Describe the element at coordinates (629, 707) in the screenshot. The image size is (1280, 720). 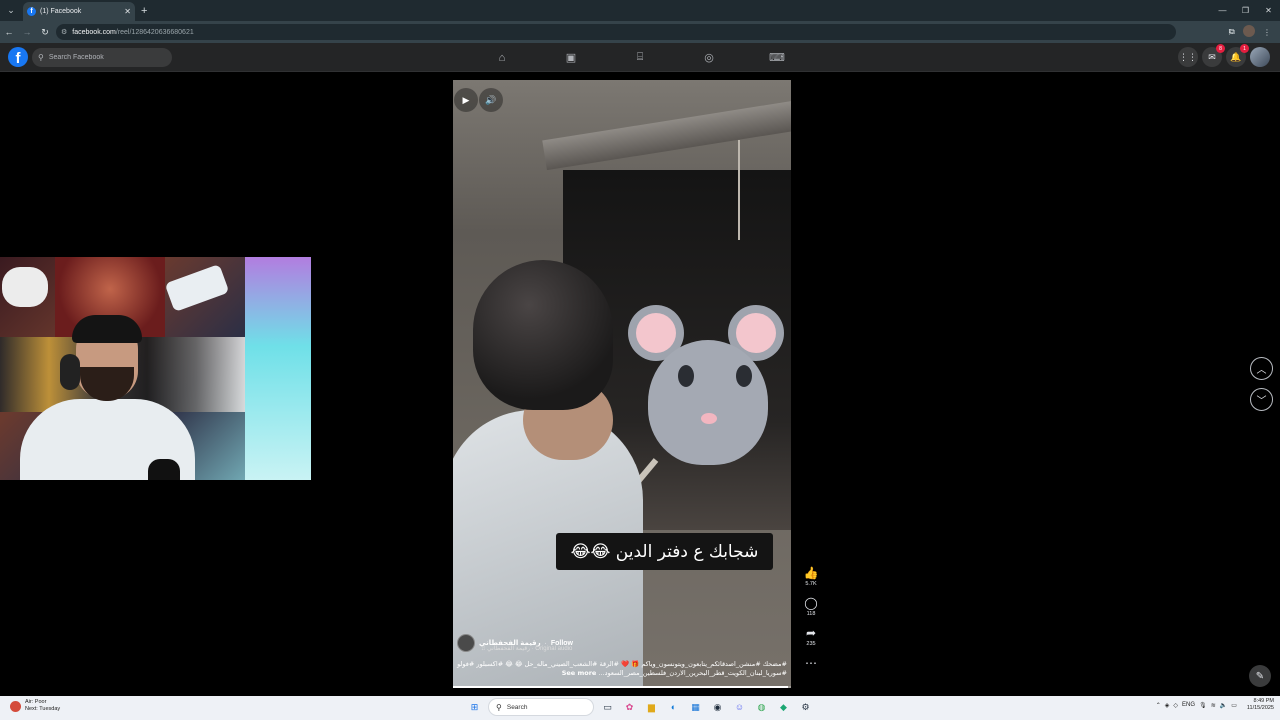
I see `copilot-icon: ✿` at that location.